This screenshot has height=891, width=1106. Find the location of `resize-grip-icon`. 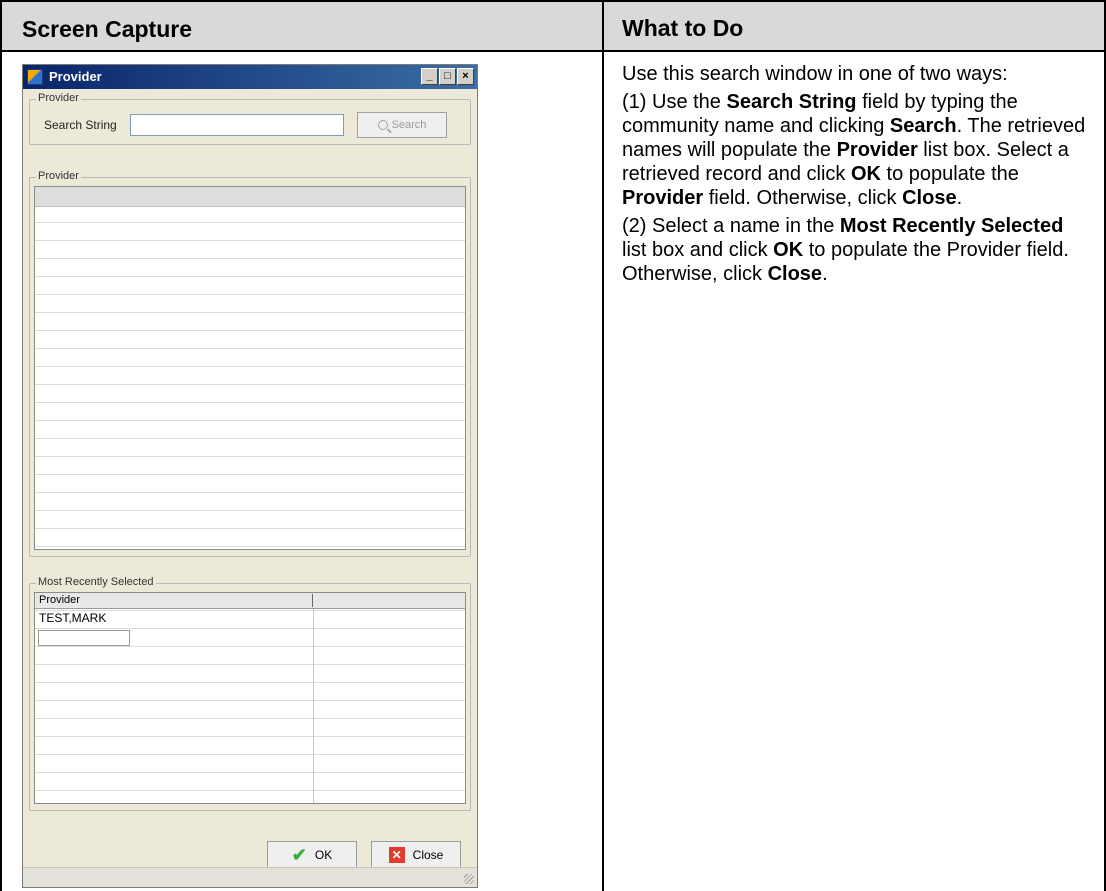

resize-grip-icon is located at coordinates (469, 879).